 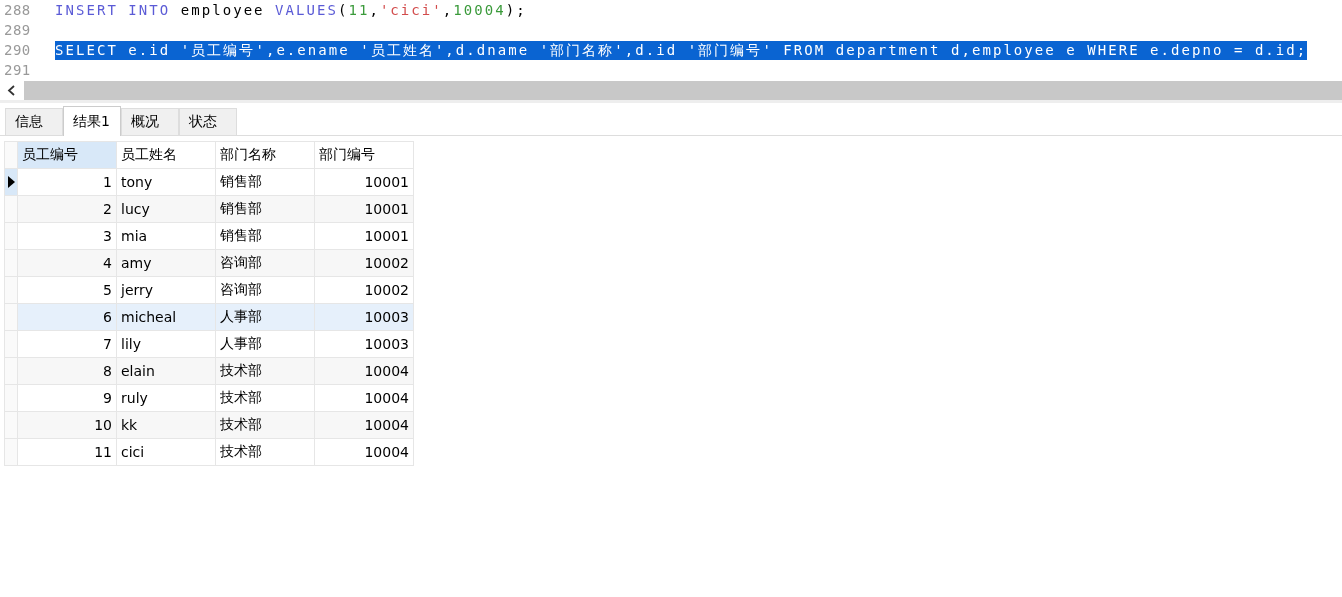 I want to click on result-tab: 概况, so click(x=150, y=121).